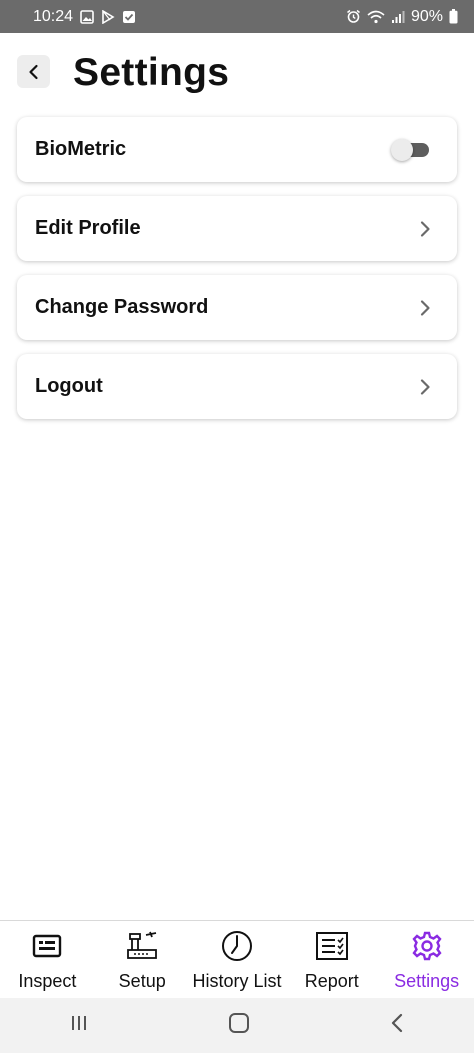 The height and width of the screenshot is (1053, 474). I want to click on change-password-label: Change Password, so click(122, 307).